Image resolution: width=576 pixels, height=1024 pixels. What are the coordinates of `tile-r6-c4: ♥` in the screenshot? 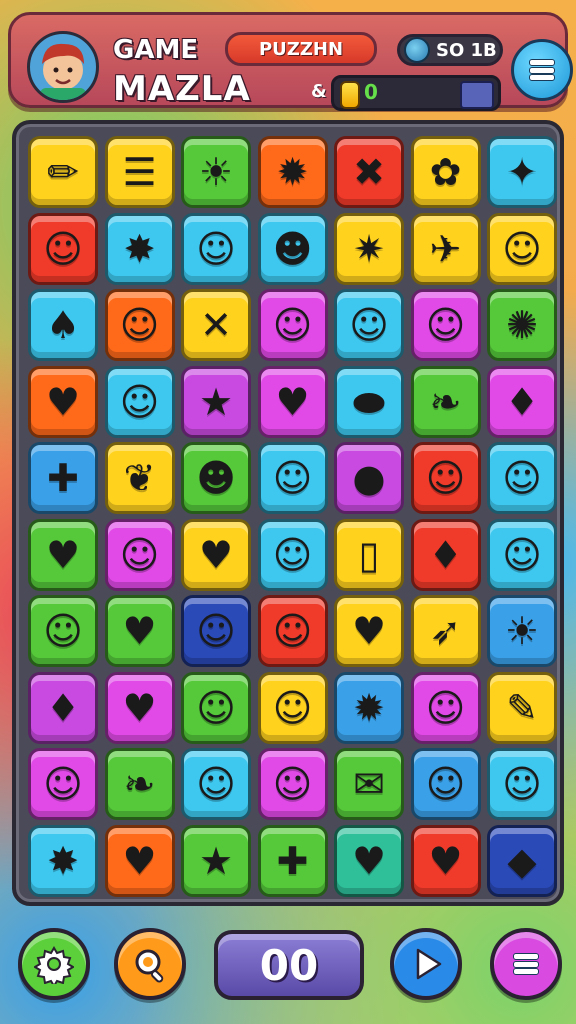 It's located at (369, 631).